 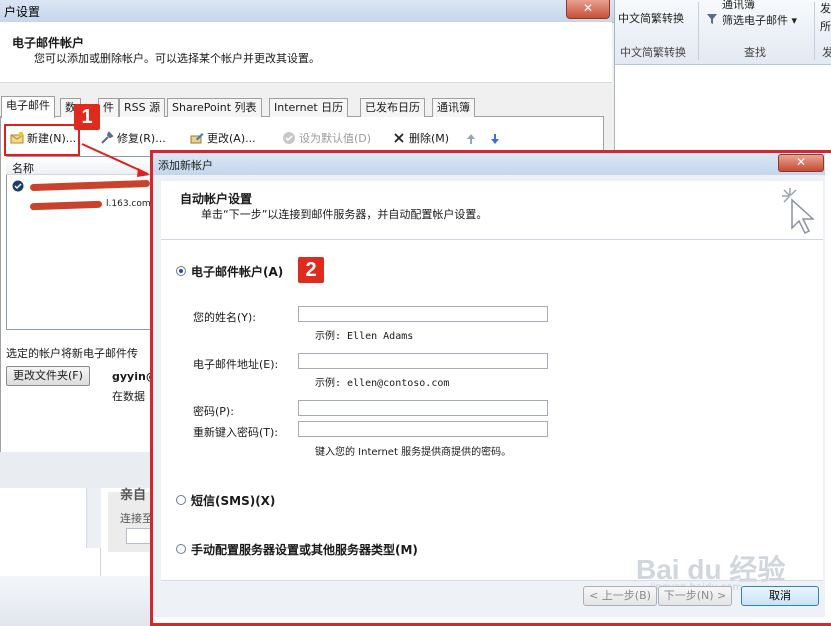 What do you see at coordinates (108, 107) in the screenshot?
I see `tab-data-files-2: 件` at bounding box center [108, 107].